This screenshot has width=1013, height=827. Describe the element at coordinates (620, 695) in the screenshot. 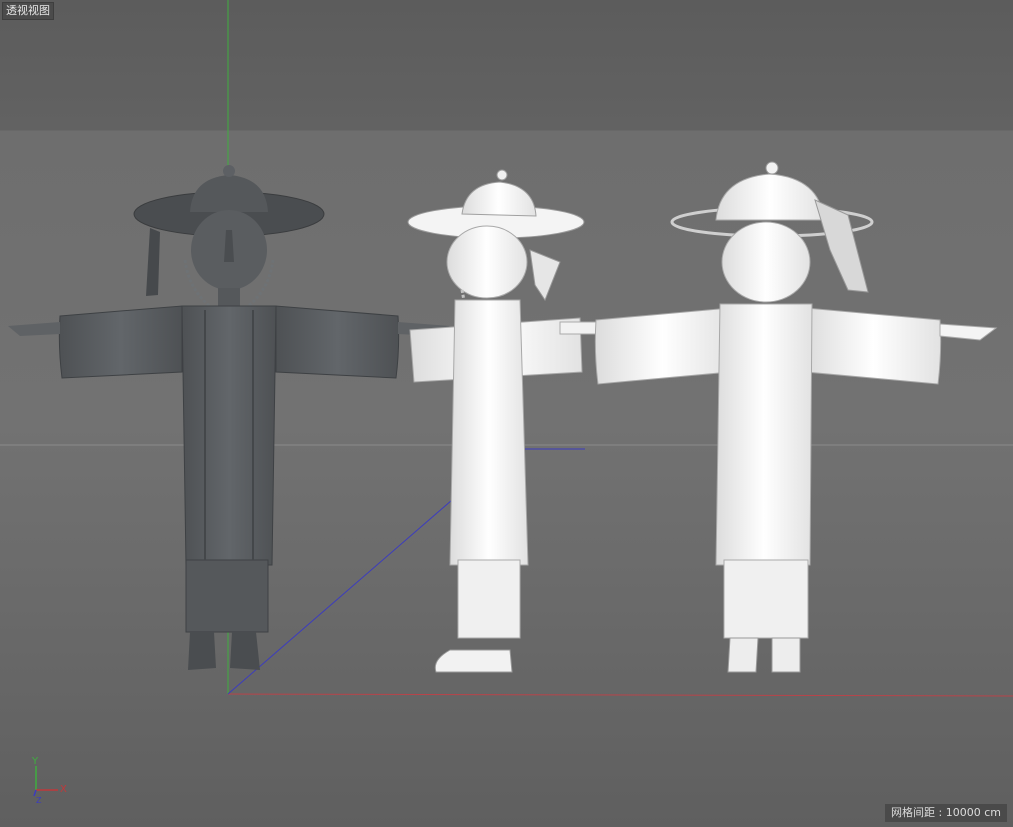

I see `x-axis-line` at that location.